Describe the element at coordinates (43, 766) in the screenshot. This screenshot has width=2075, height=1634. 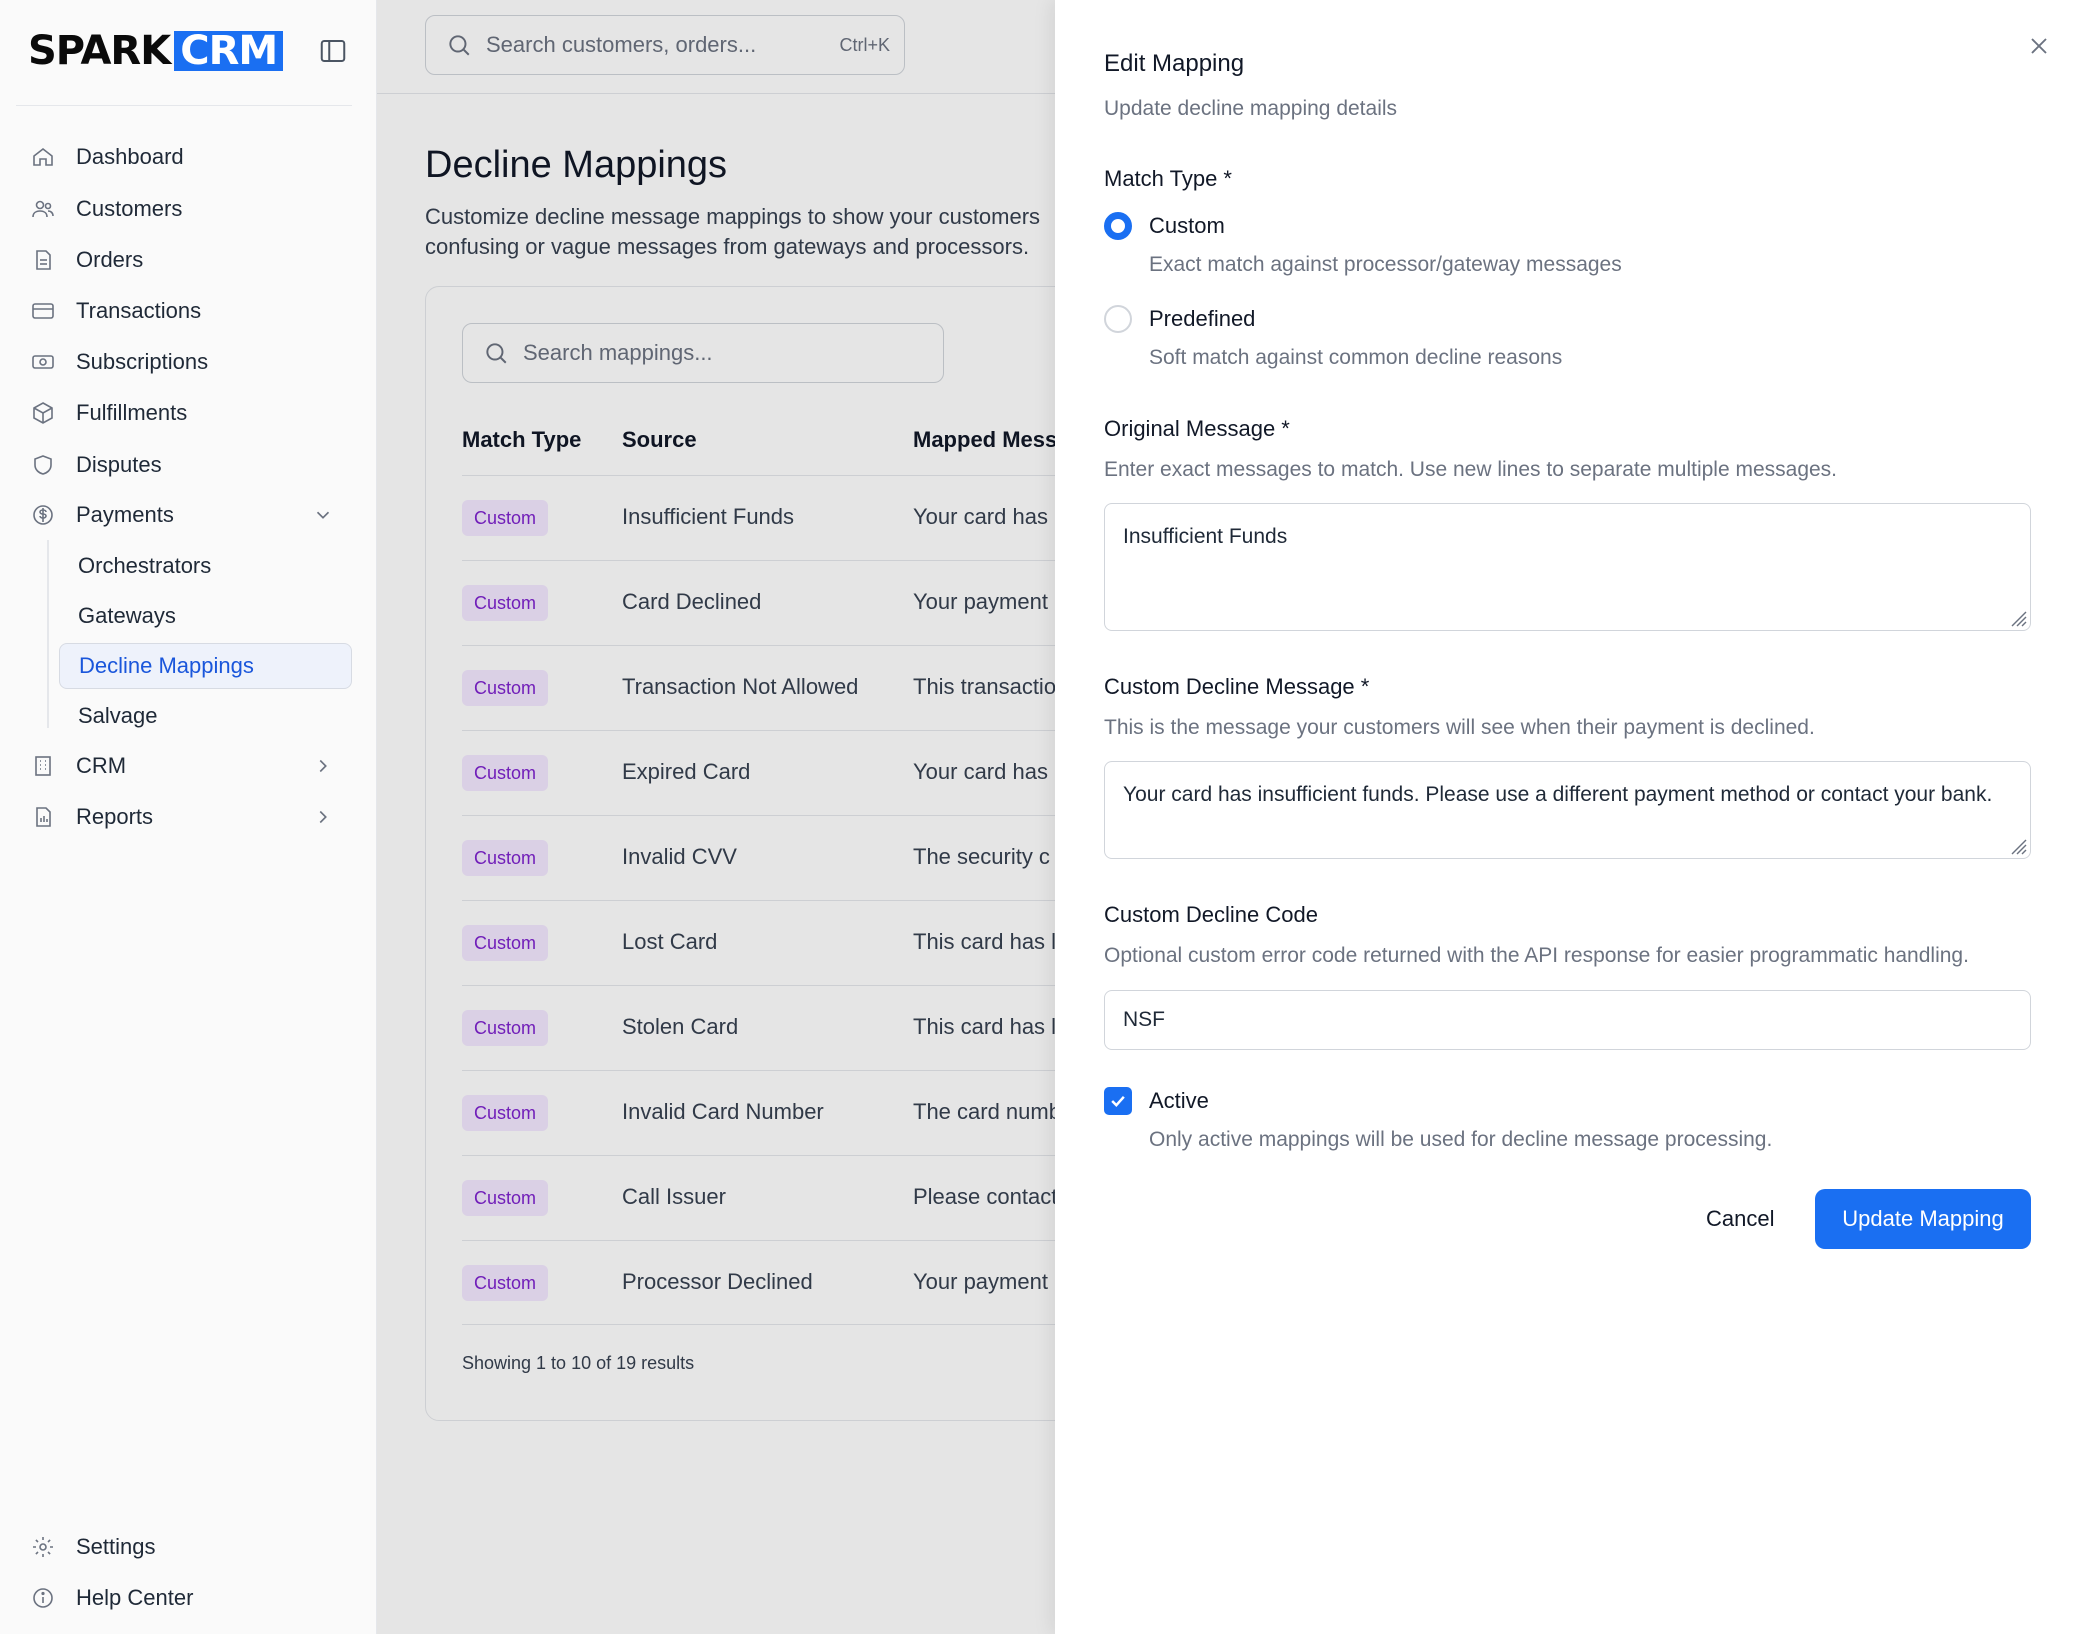
I see `building-icon` at that location.